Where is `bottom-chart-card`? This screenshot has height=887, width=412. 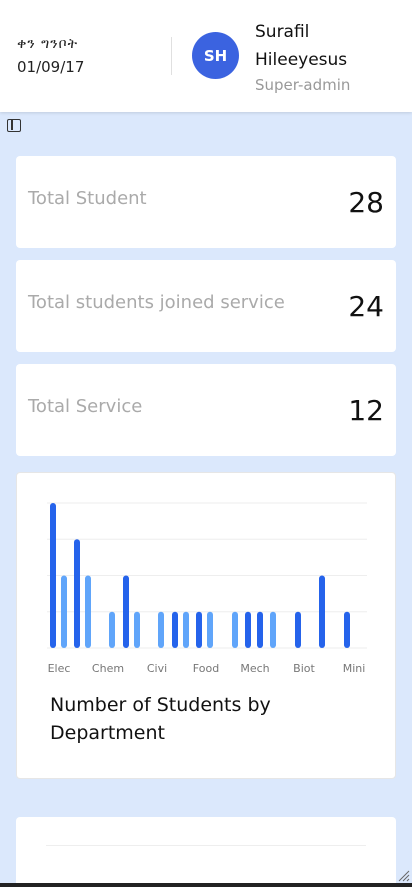
bottom-chart-card is located at coordinates (206, 852).